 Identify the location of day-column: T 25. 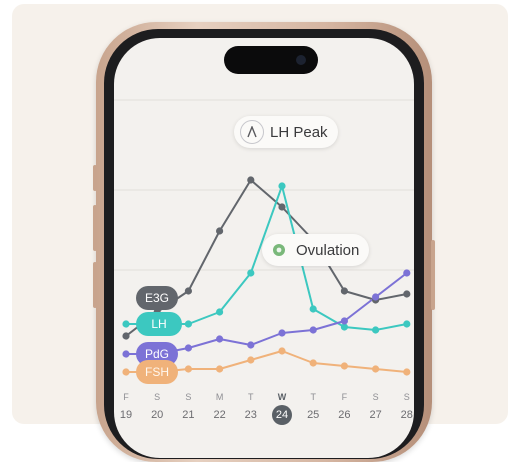
(313, 408).